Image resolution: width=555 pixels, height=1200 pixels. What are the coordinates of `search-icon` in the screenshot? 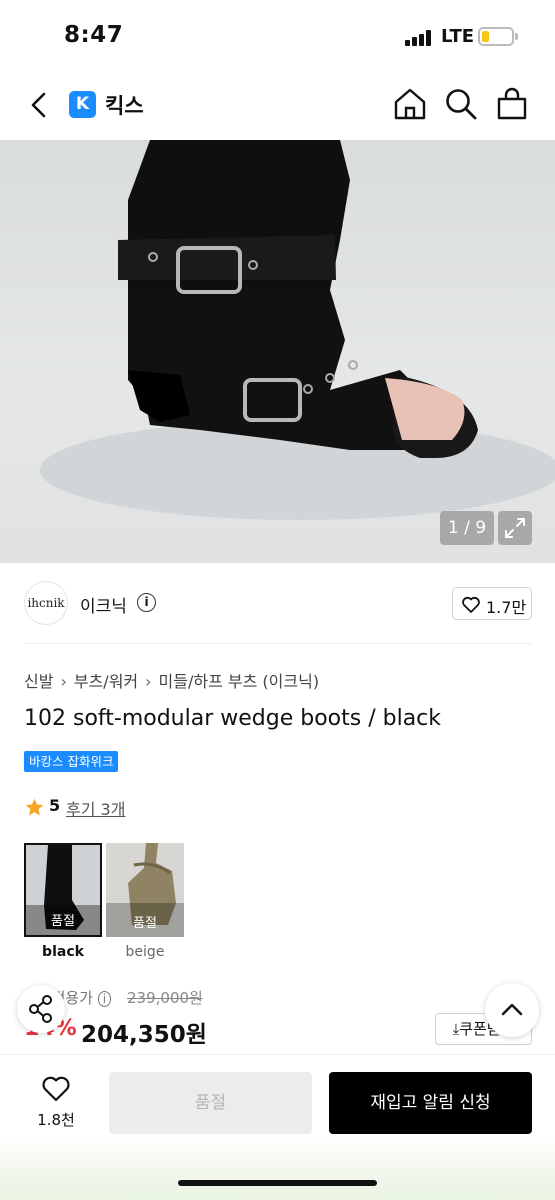 It's located at (461, 104).